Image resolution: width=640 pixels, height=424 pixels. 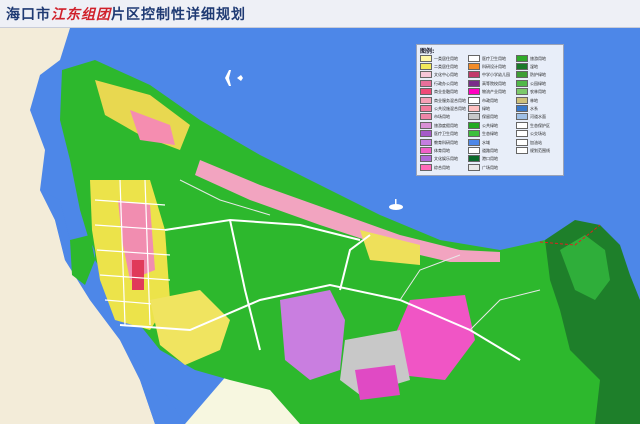 What do you see at coordinates (446, 125) in the screenshot?
I see `legend-label: 旅游度假用地` at bounding box center [446, 125].